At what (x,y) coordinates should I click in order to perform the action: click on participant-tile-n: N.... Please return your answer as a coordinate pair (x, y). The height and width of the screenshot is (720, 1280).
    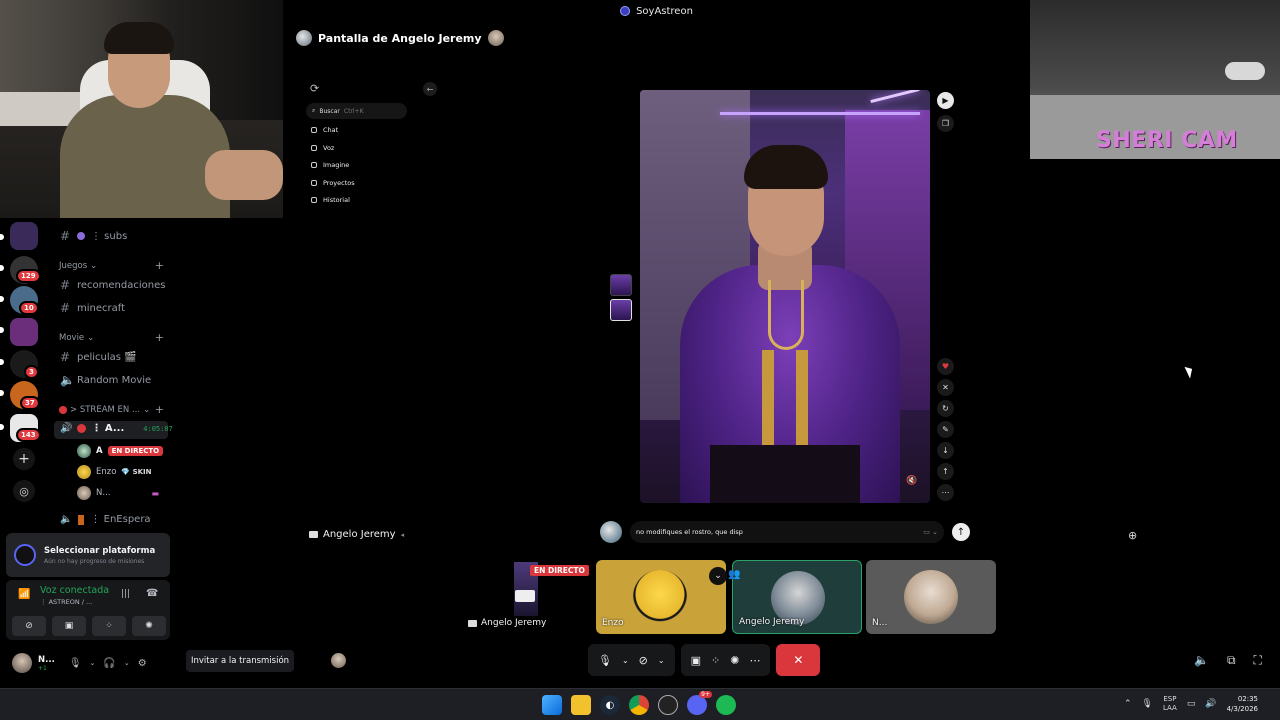
    Looking at the image, I should click on (931, 597).